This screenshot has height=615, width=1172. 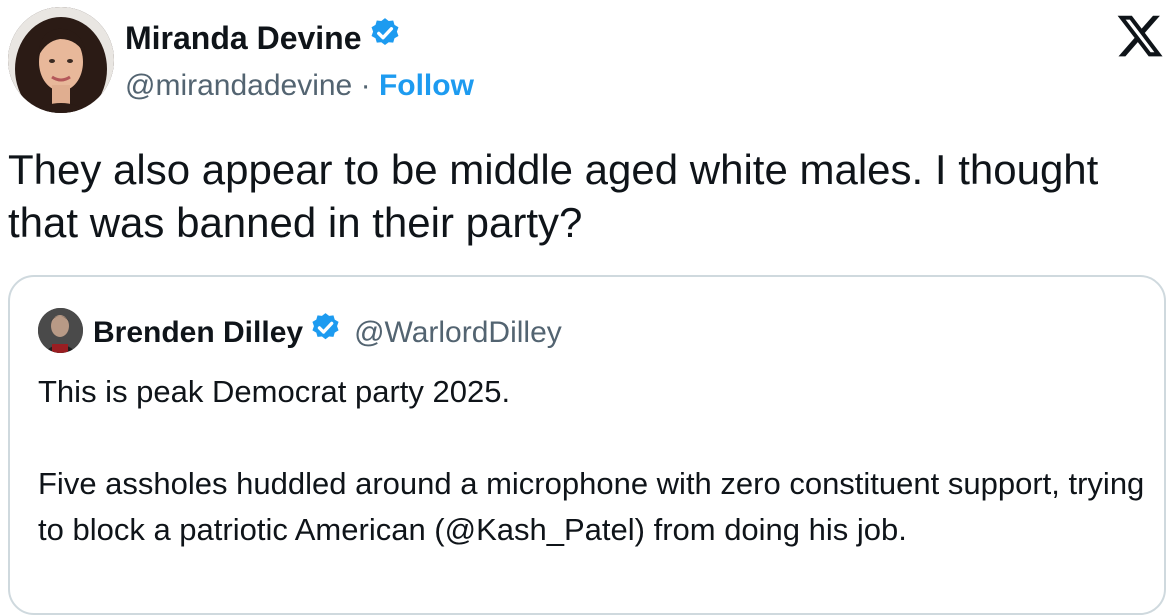 I want to click on quoted-author-avatar, so click(x=60, y=330).